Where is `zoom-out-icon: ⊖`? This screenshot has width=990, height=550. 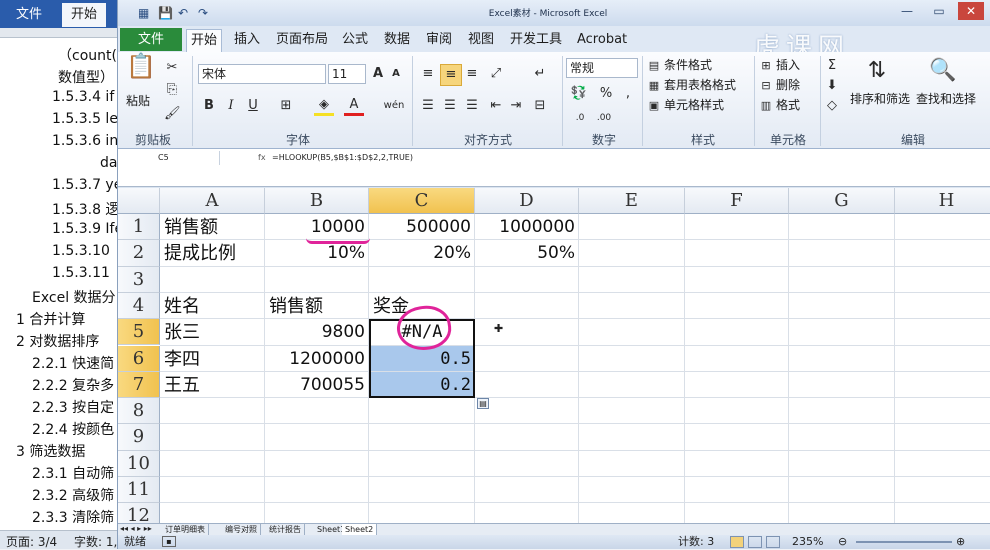 zoom-out-icon: ⊖ is located at coordinates (842, 542).